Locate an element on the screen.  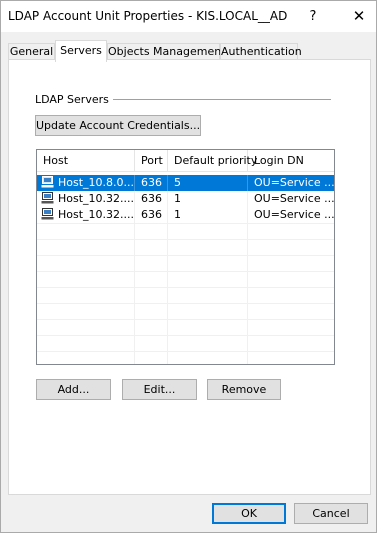
row-priority: 5 is located at coordinates (208, 183).